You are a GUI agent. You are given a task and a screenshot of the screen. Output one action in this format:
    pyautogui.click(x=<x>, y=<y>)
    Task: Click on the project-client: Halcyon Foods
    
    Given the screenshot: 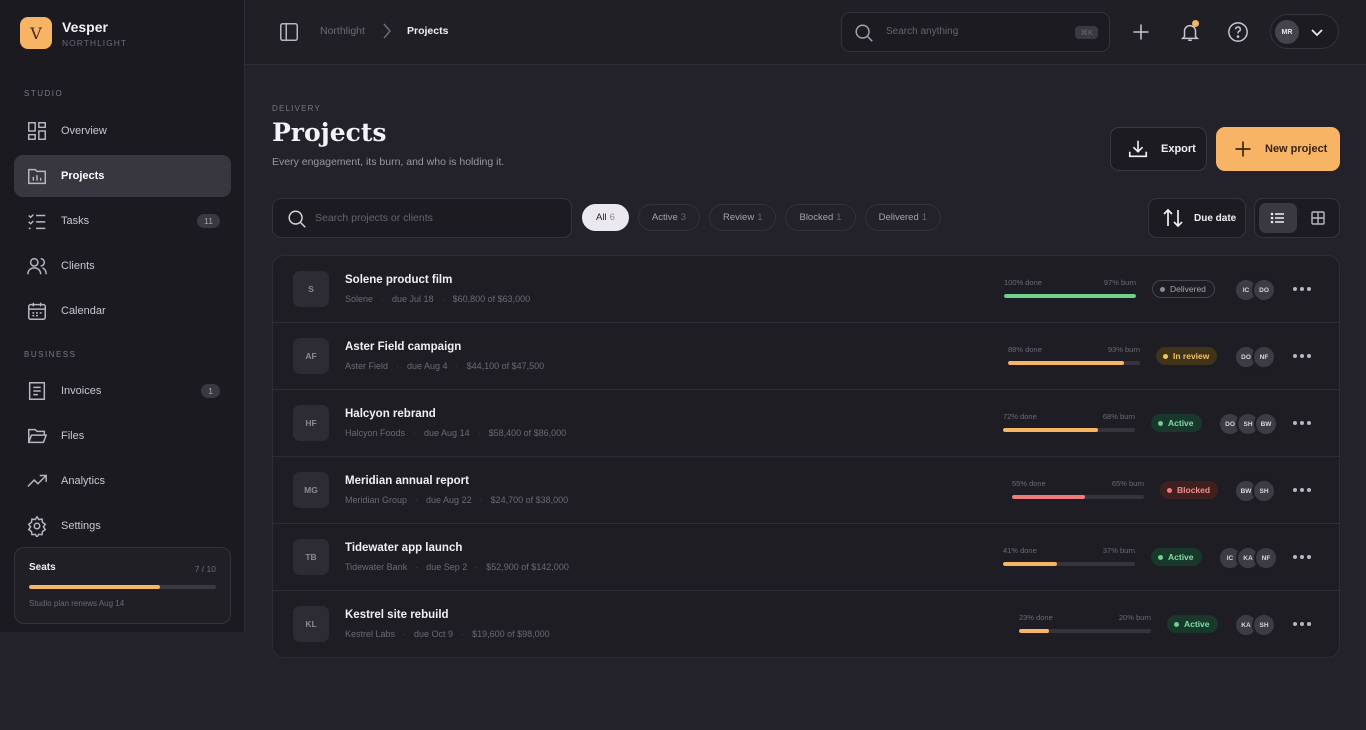 What is the action you would take?
    pyautogui.click(x=375, y=433)
    